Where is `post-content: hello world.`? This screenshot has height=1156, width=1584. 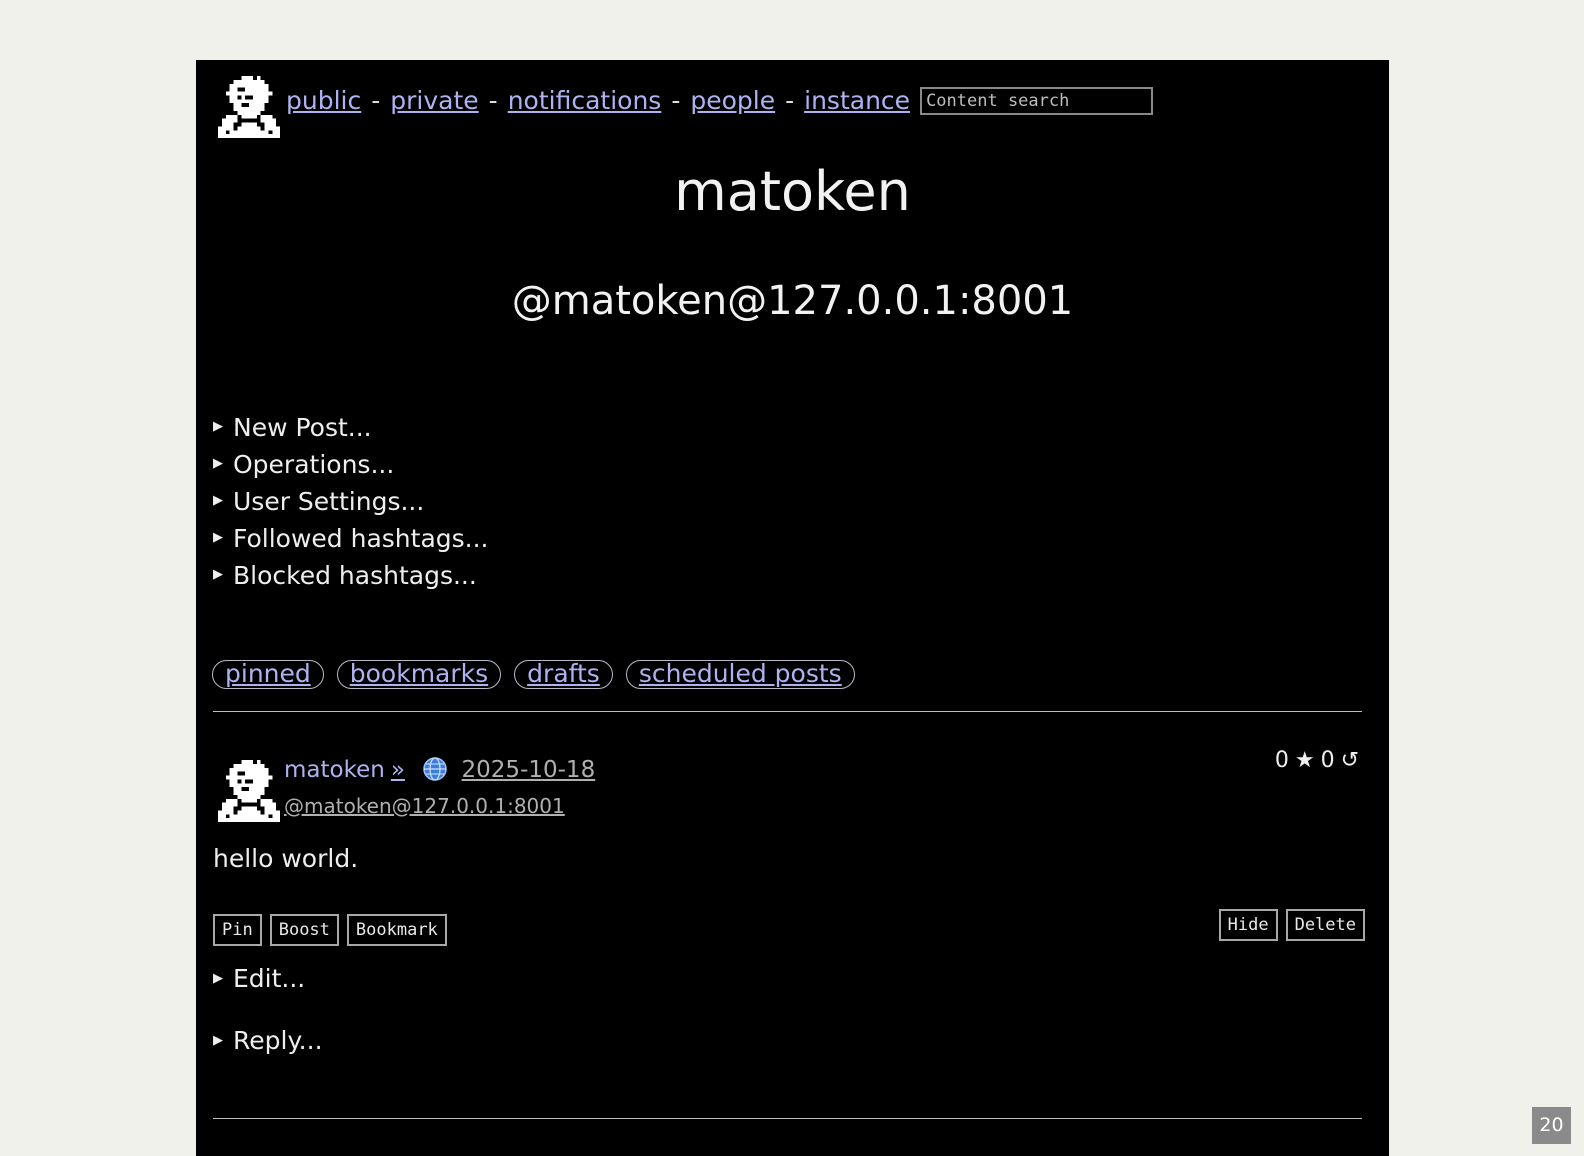
post-content: hello world. is located at coordinates (286, 858).